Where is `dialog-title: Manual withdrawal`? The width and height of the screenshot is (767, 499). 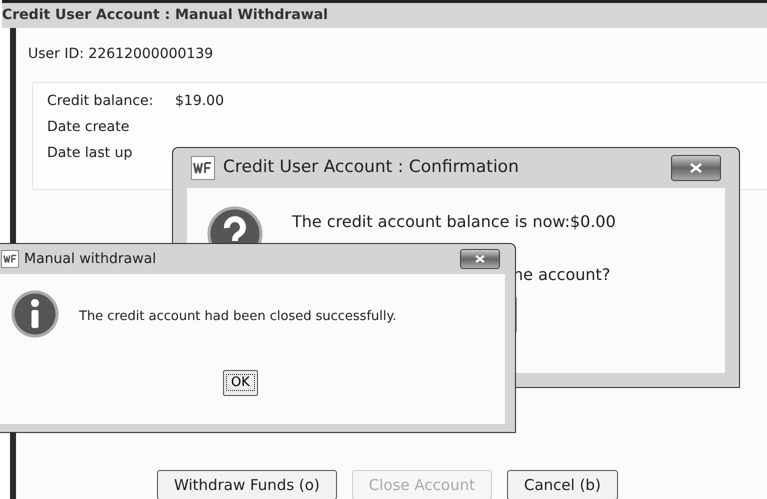
dialog-title: Manual withdrawal is located at coordinates (90, 259).